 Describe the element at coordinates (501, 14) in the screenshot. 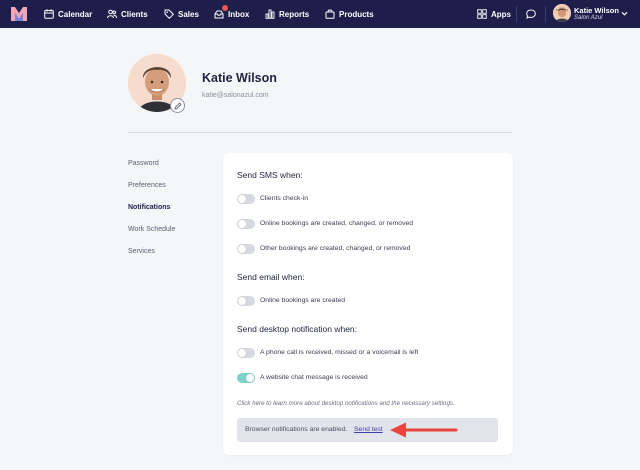

I see `nav-apps-label: Apps` at that location.